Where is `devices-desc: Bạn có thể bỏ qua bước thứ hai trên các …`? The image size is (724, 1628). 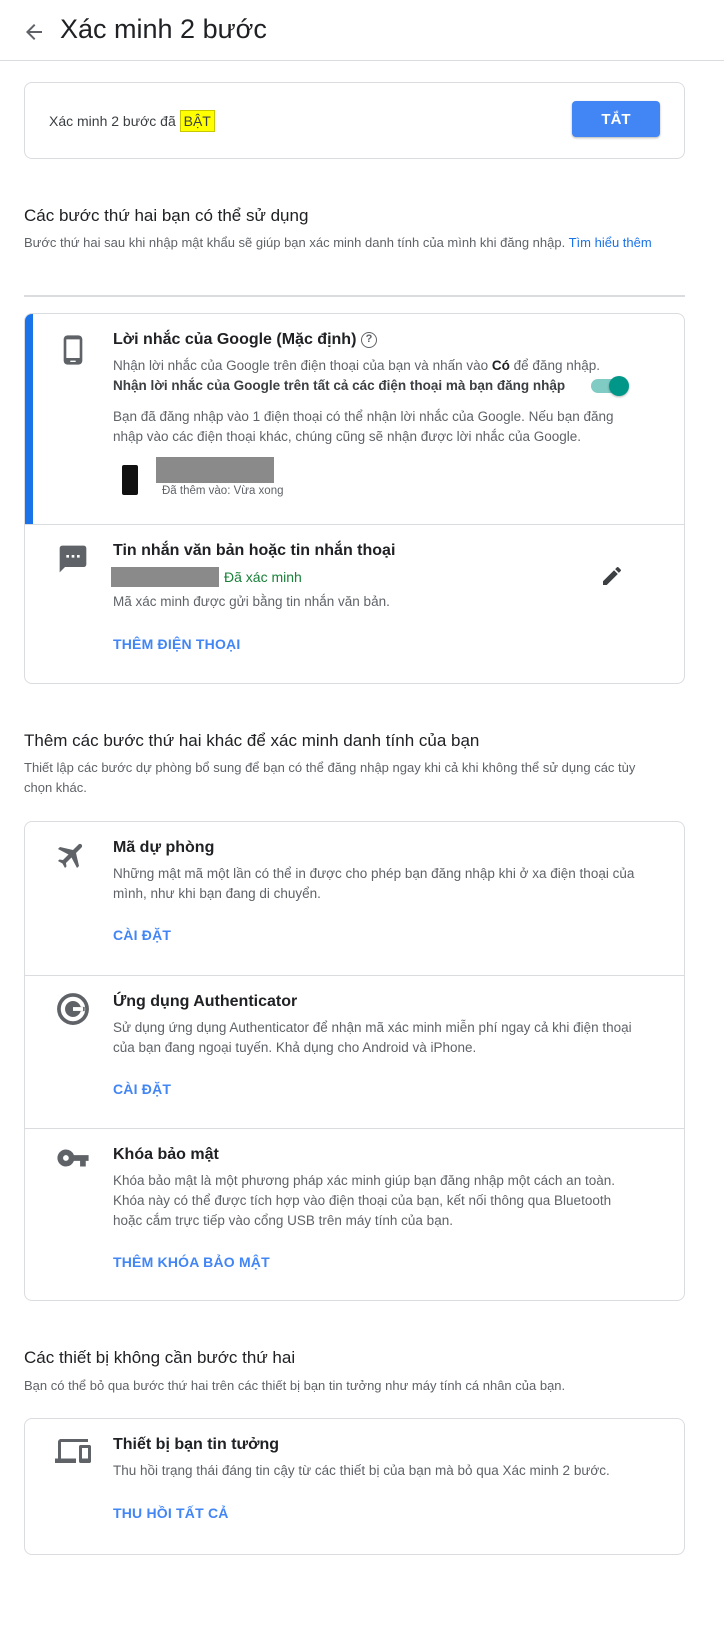
devices-desc: Bạn có thể bỏ qua bước thứ hai trên các … is located at coordinates (295, 1385).